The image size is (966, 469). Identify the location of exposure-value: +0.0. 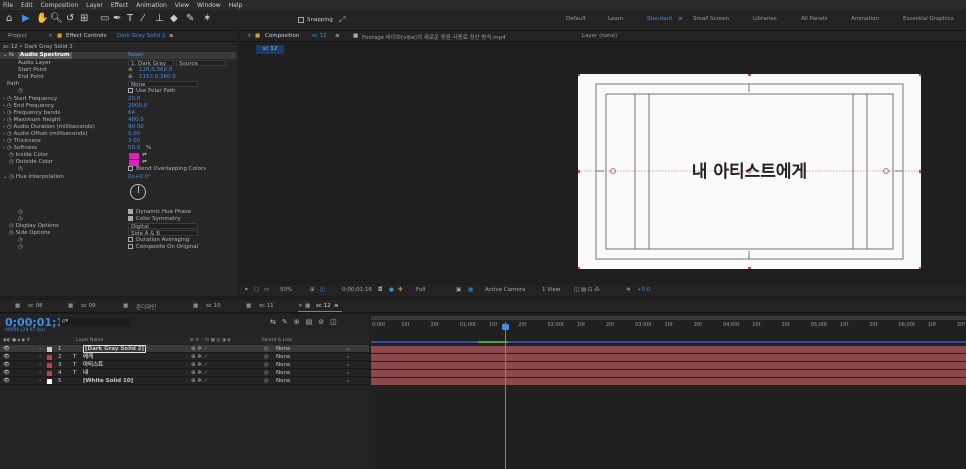
(643, 290).